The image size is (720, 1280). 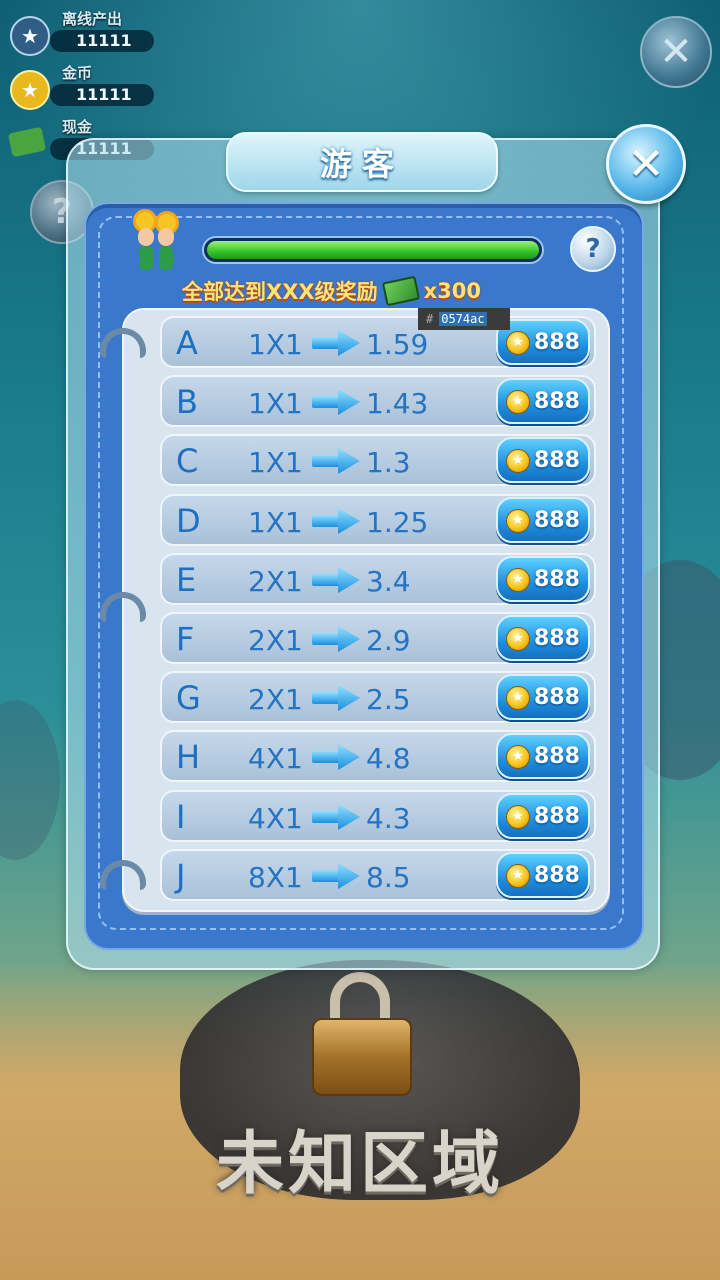 I want to click on background-close-button: ✕, so click(x=676, y=52).